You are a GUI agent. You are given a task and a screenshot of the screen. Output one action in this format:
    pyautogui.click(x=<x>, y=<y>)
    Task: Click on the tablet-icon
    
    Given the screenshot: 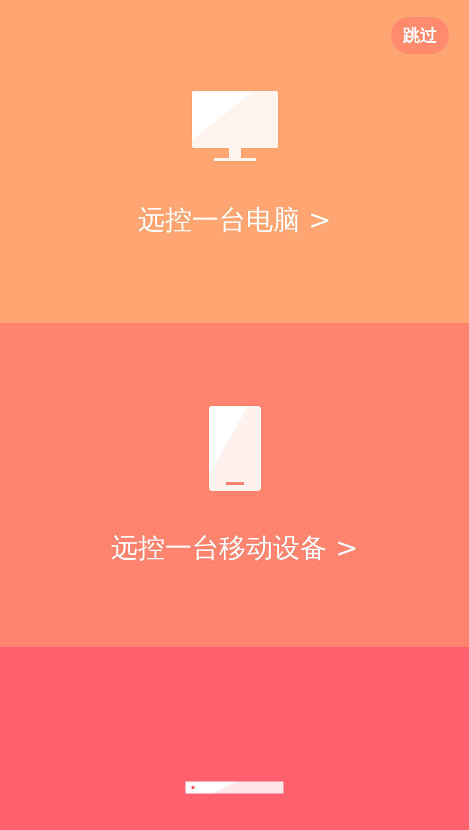 What is the action you would take?
    pyautogui.click(x=234, y=787)
    